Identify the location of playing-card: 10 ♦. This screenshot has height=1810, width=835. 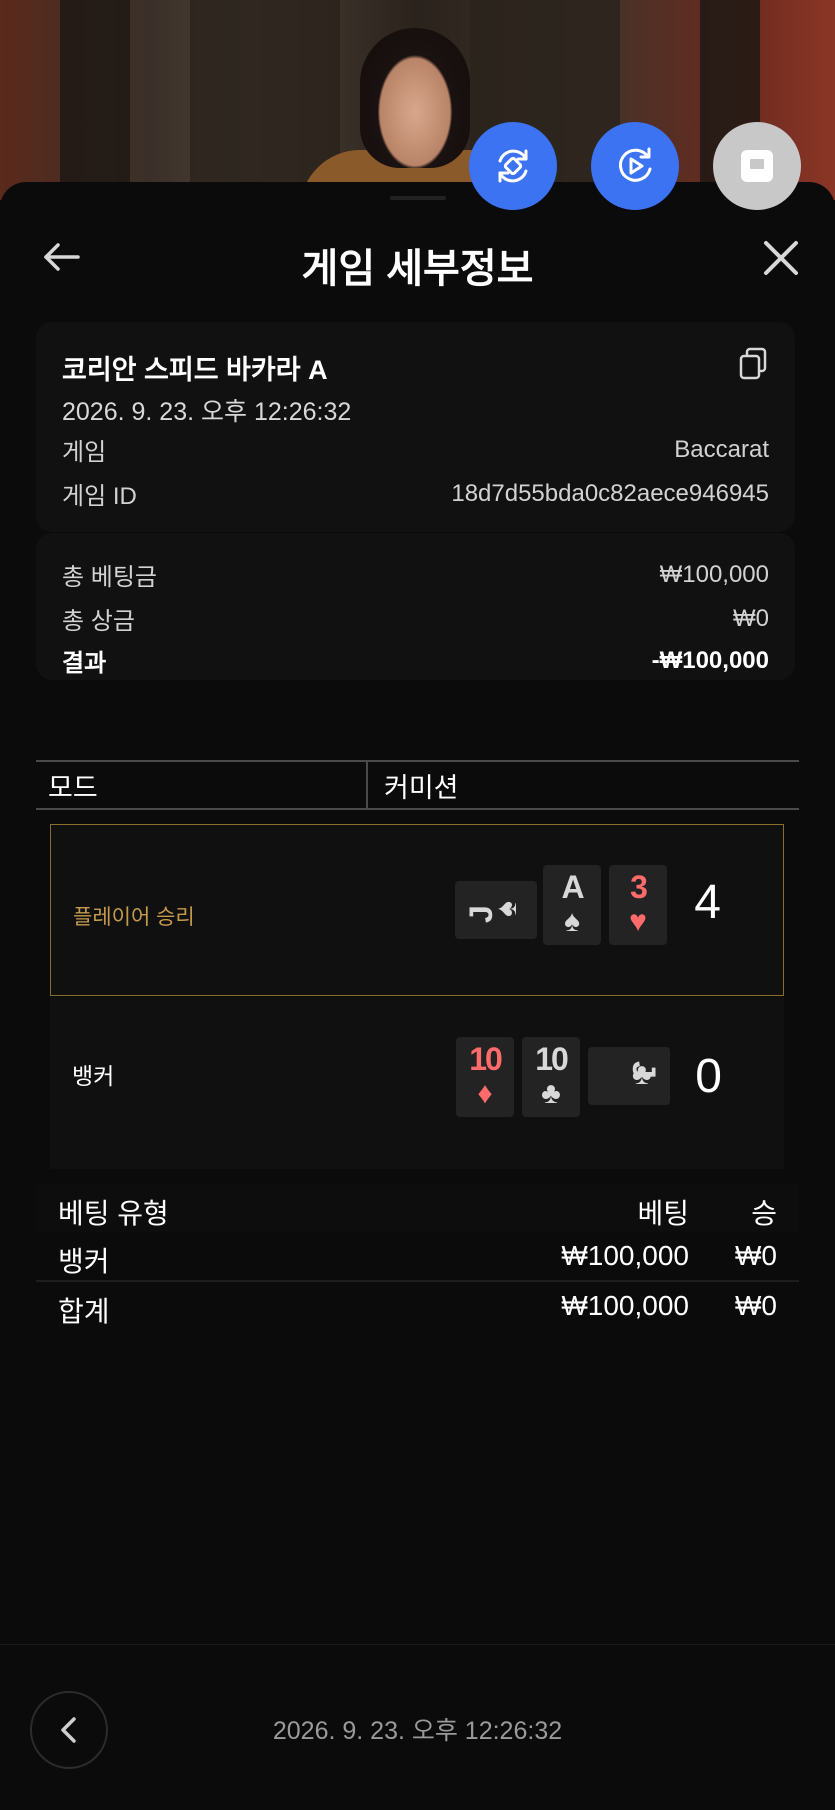
(485, 1077).